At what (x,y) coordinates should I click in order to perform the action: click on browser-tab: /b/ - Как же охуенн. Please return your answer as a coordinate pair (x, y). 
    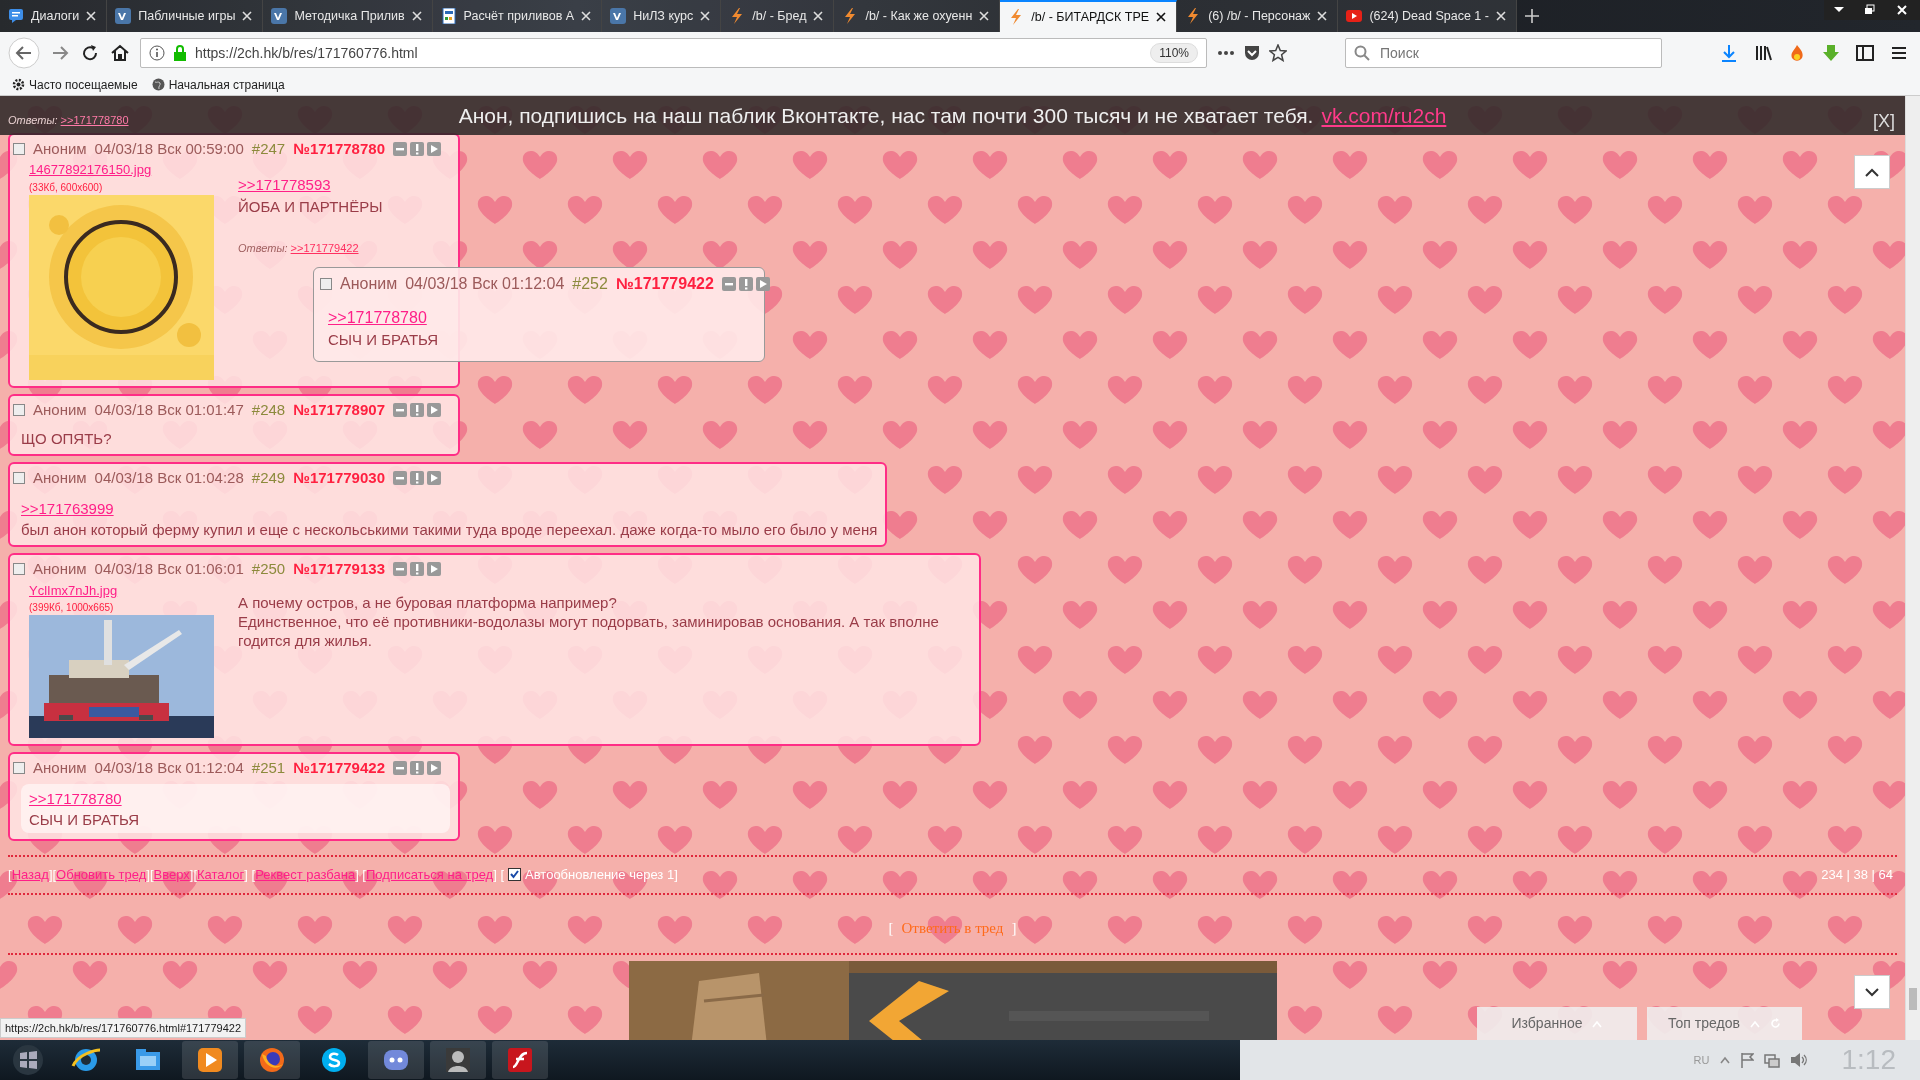
    Looking at the image, I should click on (917, 16).